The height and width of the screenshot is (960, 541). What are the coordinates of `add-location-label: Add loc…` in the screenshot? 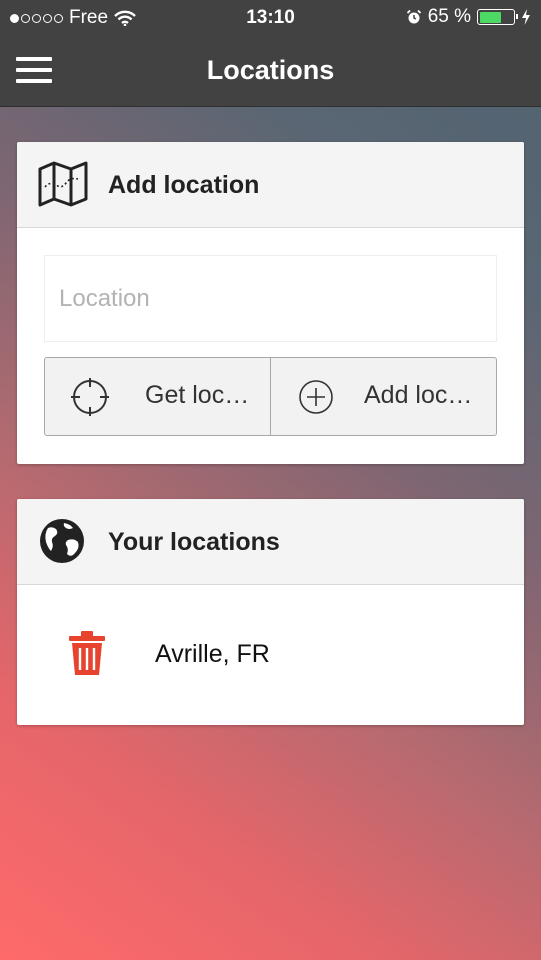 It's located at (418, 395).